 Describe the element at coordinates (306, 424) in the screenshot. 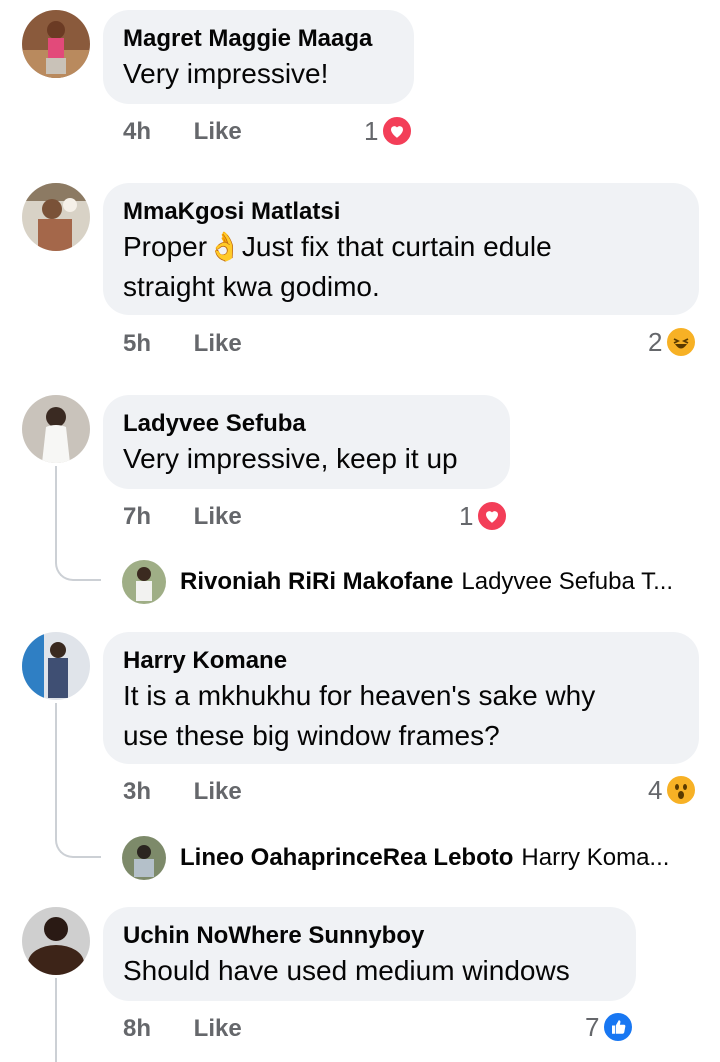

I see `comment-author: Ladyvee Sefuba` at that location.